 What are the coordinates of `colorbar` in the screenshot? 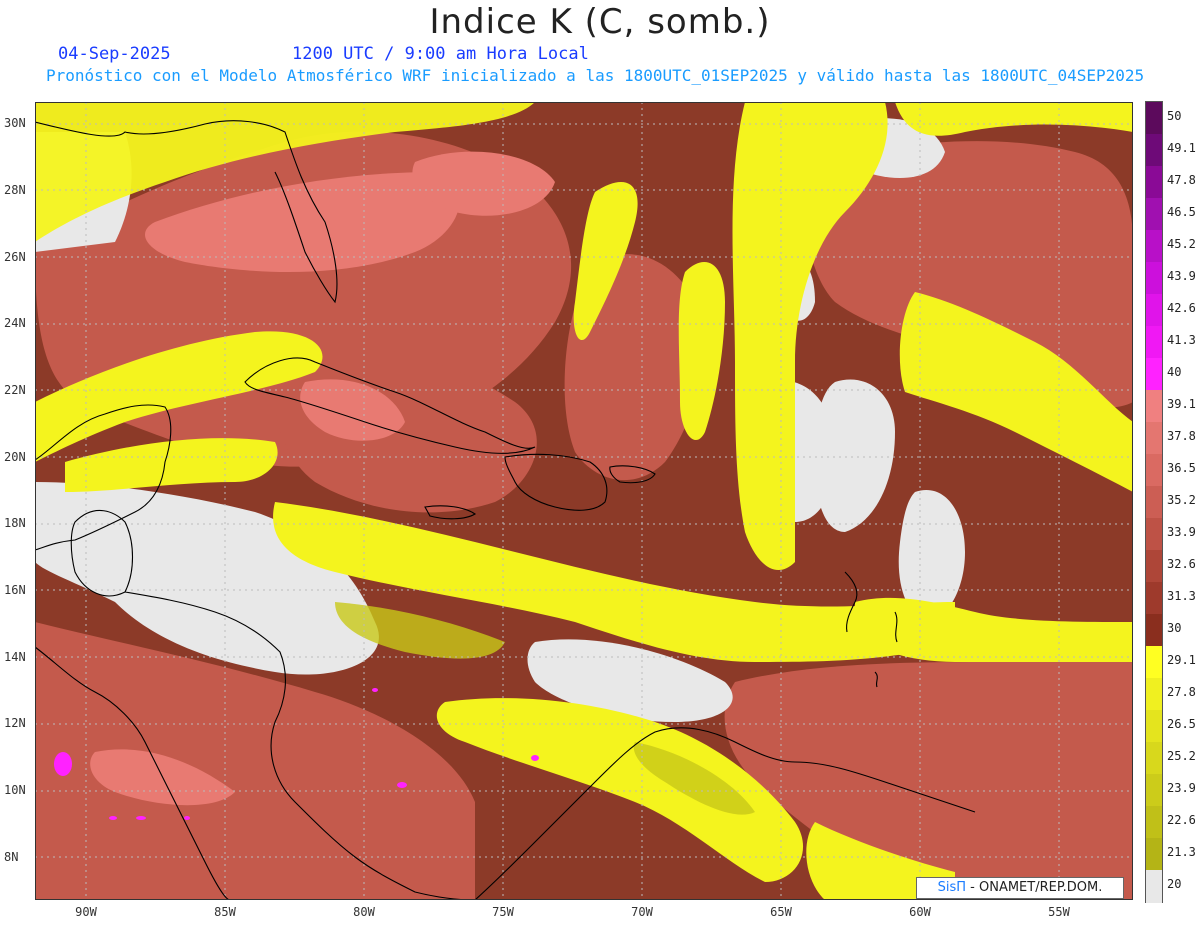 It's located at (1154, 502).